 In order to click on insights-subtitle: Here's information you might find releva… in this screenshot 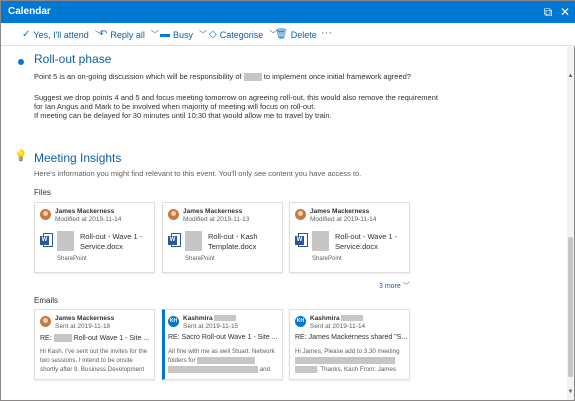, I will do `click(198, 173)`.